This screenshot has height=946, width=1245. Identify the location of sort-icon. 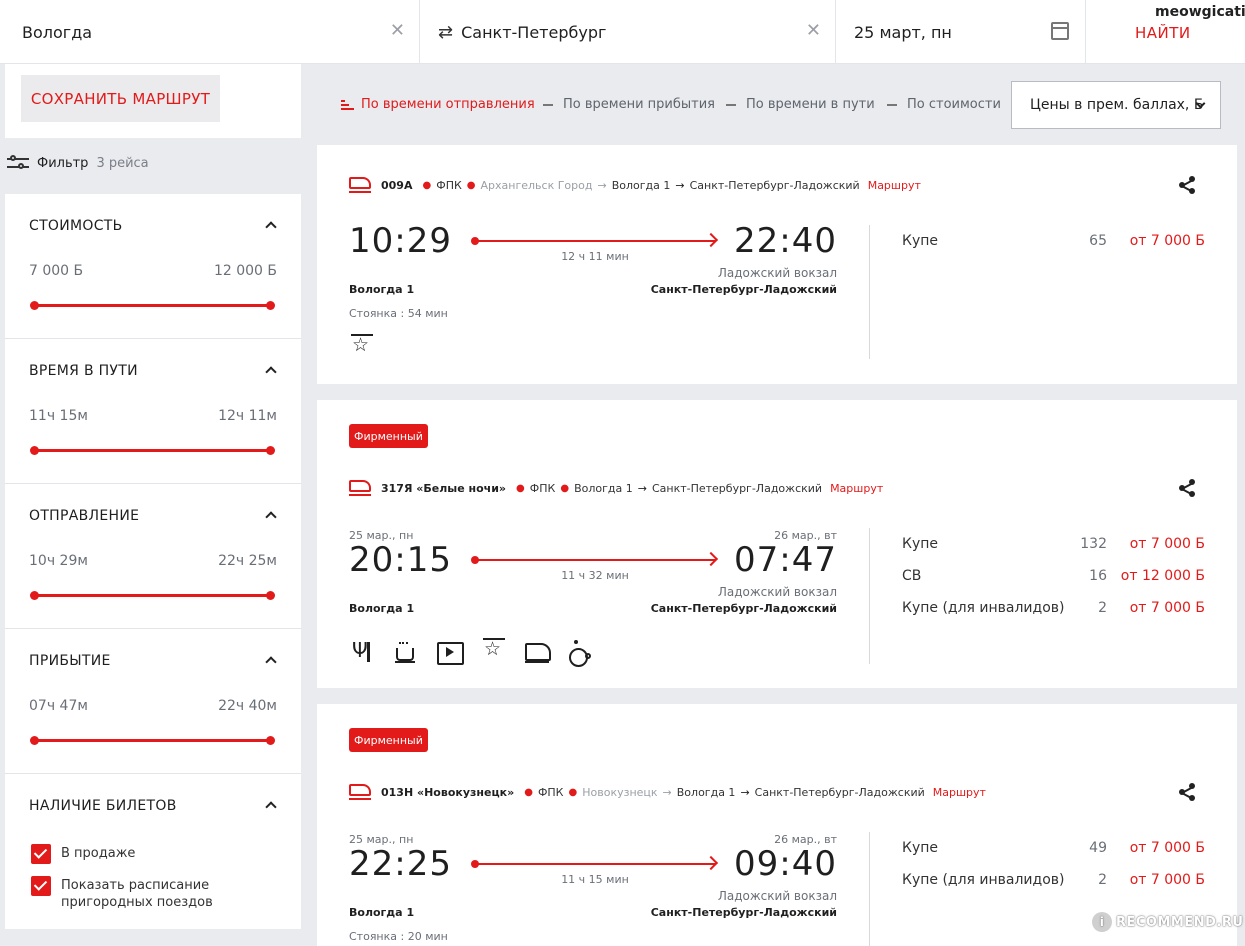
(348, 105).